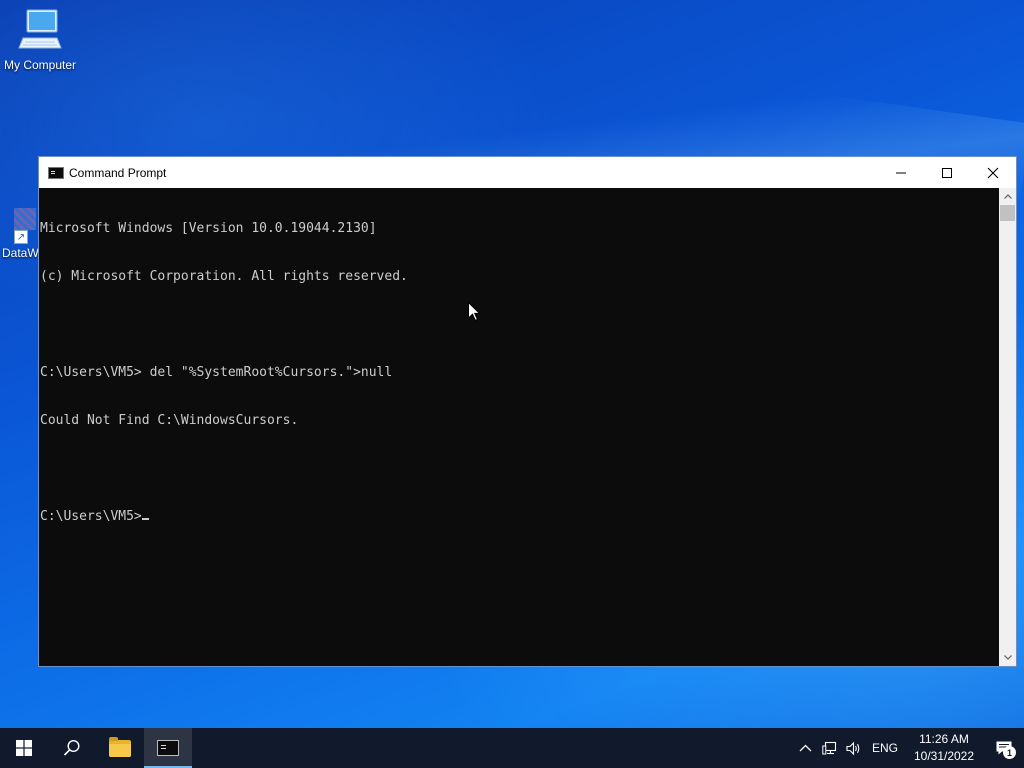  I want to click on desktop-icon-my-computer: My Computer, so click(40, 40).